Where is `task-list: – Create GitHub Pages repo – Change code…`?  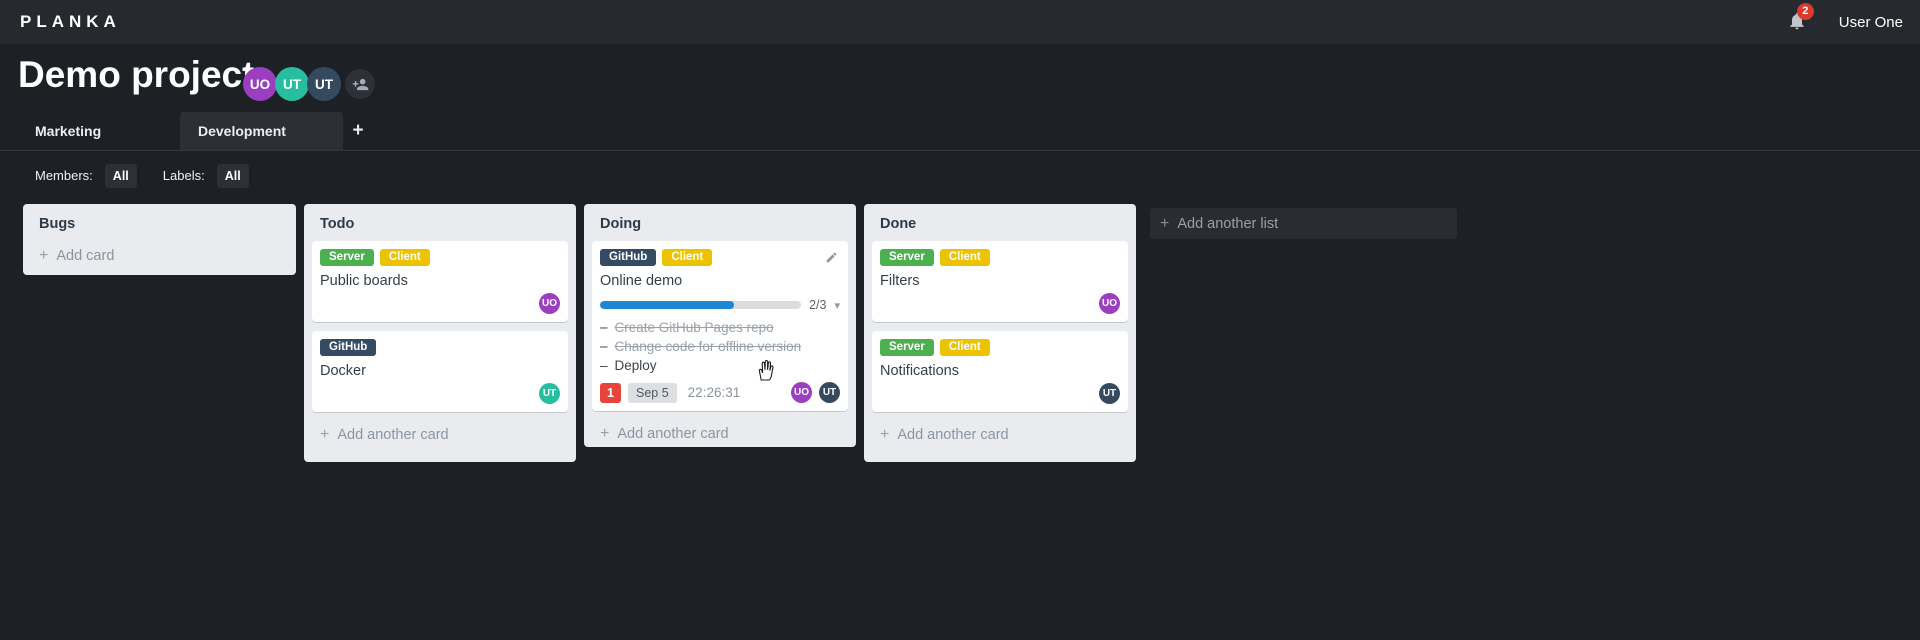
task-list: – Create GitHub Pages repo – Change code… is located at coordinates (720, 346).